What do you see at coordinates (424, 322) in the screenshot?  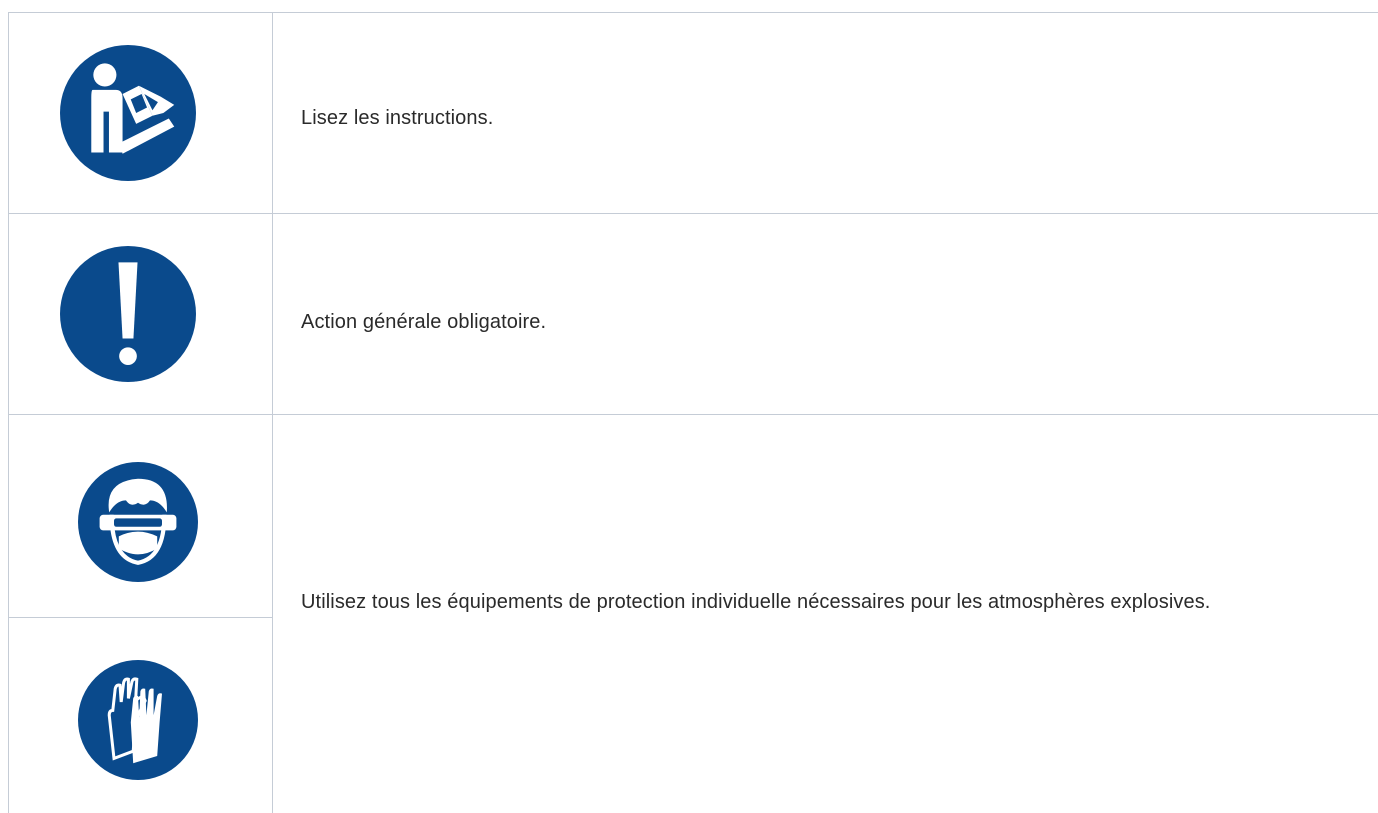 I see `row-text: Action générale obligatoire.` at bounding box center [424, 322].